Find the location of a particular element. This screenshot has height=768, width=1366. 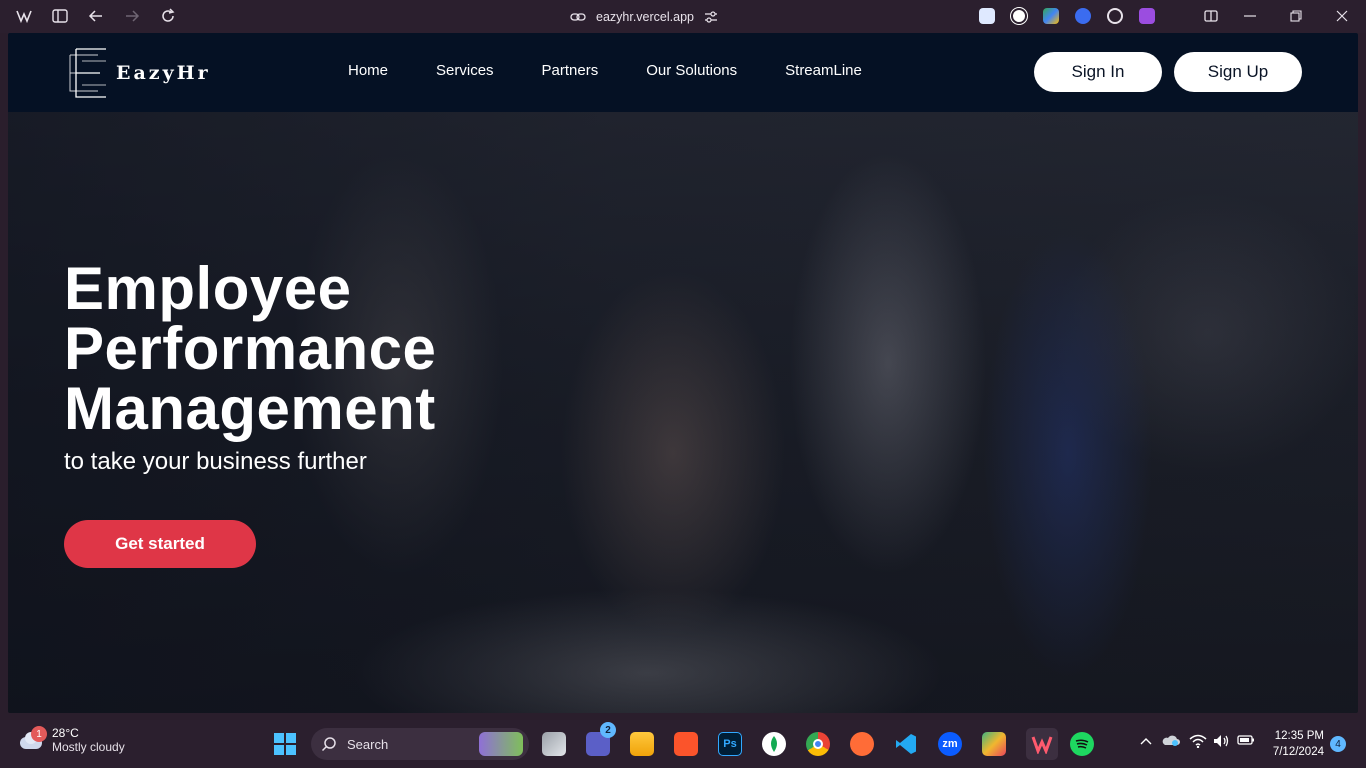

nav-link-services: Services is located at coordinates (465, 70).